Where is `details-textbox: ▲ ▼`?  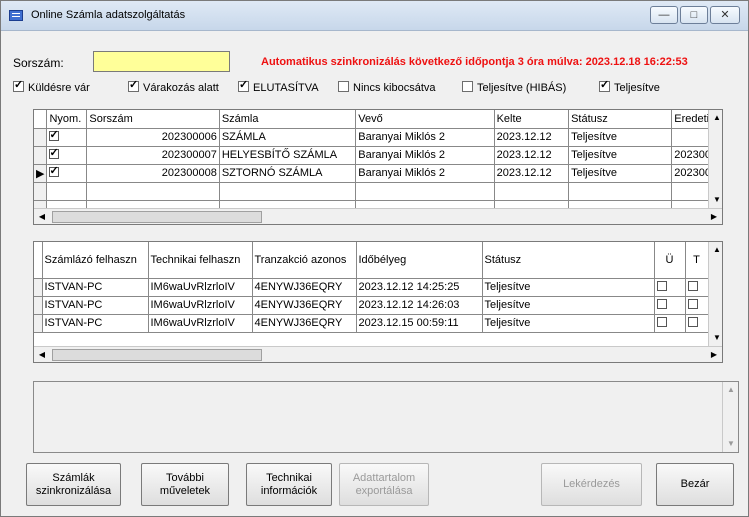 details-textbox: ▲ ▼ is located at coordinates (386, 417).